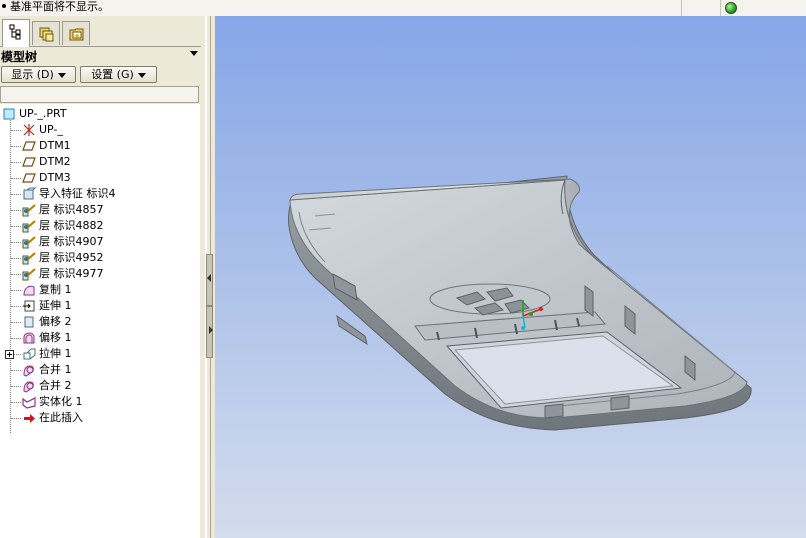 The image size is (806, 538). Describe the element at coordinates (71, 257) in the screenshot. I see `tree-item-label: 层 标识4952` at that location.